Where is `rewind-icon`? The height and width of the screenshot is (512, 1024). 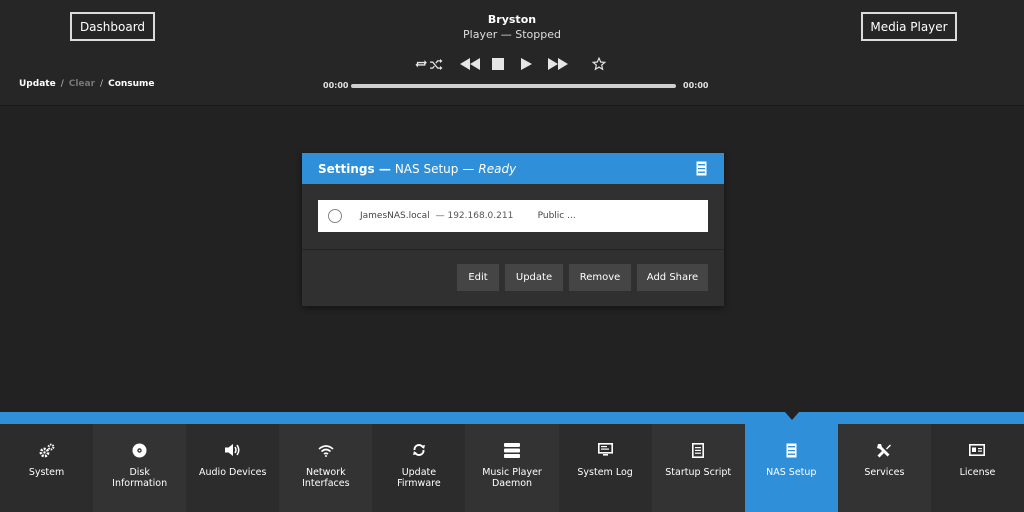
rewind-icon is located at coordinates (470, 64).